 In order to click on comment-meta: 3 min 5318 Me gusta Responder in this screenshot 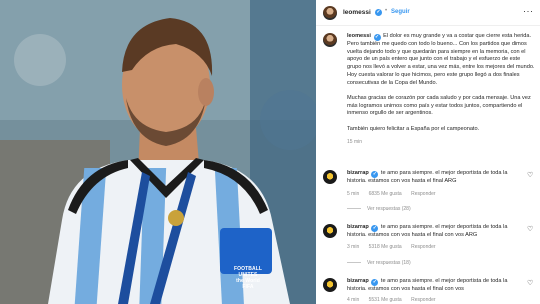, I will do `click(395, 247)`.